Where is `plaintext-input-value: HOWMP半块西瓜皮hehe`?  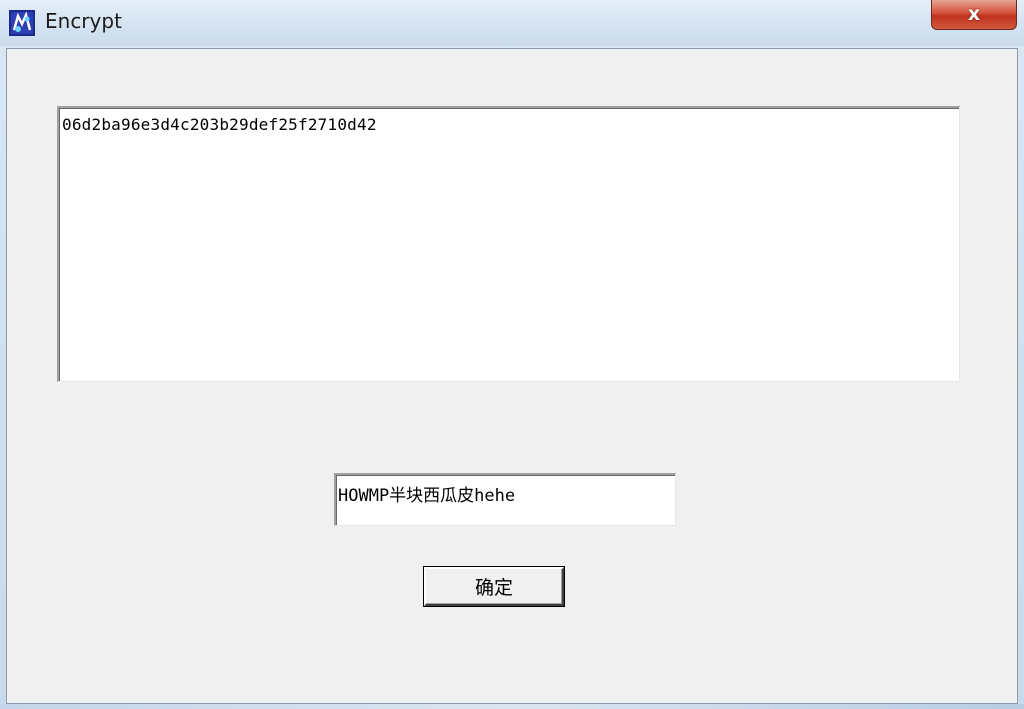
plaintext-input-value: HOWMP半块西瓜皮hehe is located at coordinates (427, 496).